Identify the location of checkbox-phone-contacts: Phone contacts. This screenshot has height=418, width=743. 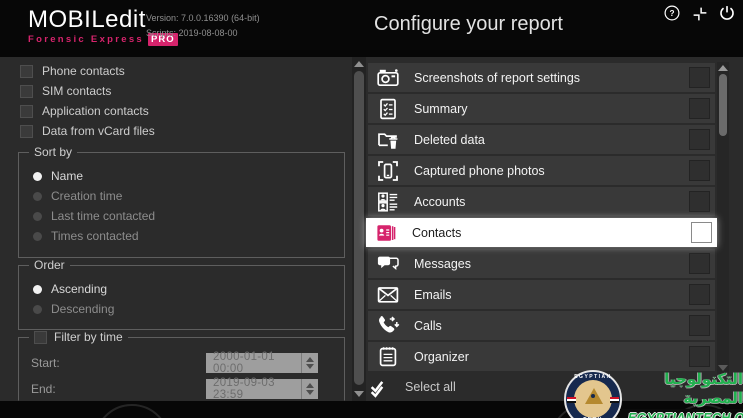
(87, 71).